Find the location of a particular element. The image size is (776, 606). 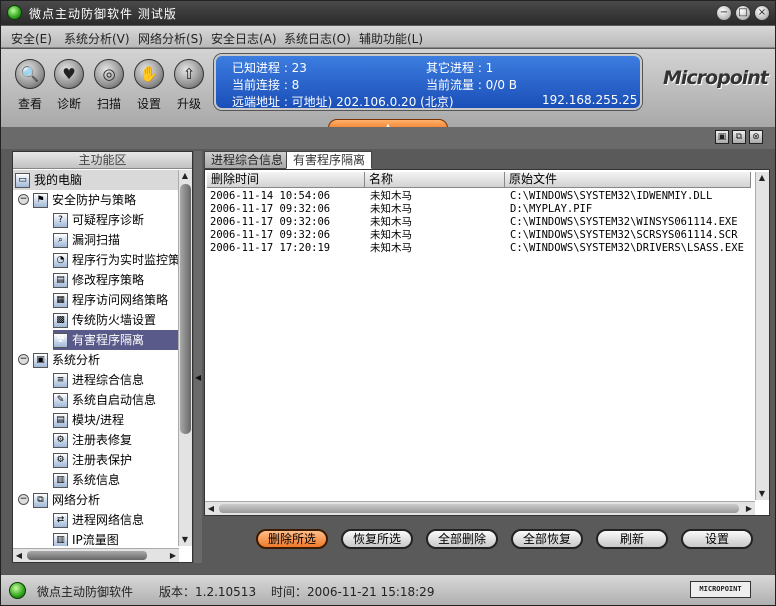

tool-upgrade: ⇧ 升级 is located at coordinates (189, 85).